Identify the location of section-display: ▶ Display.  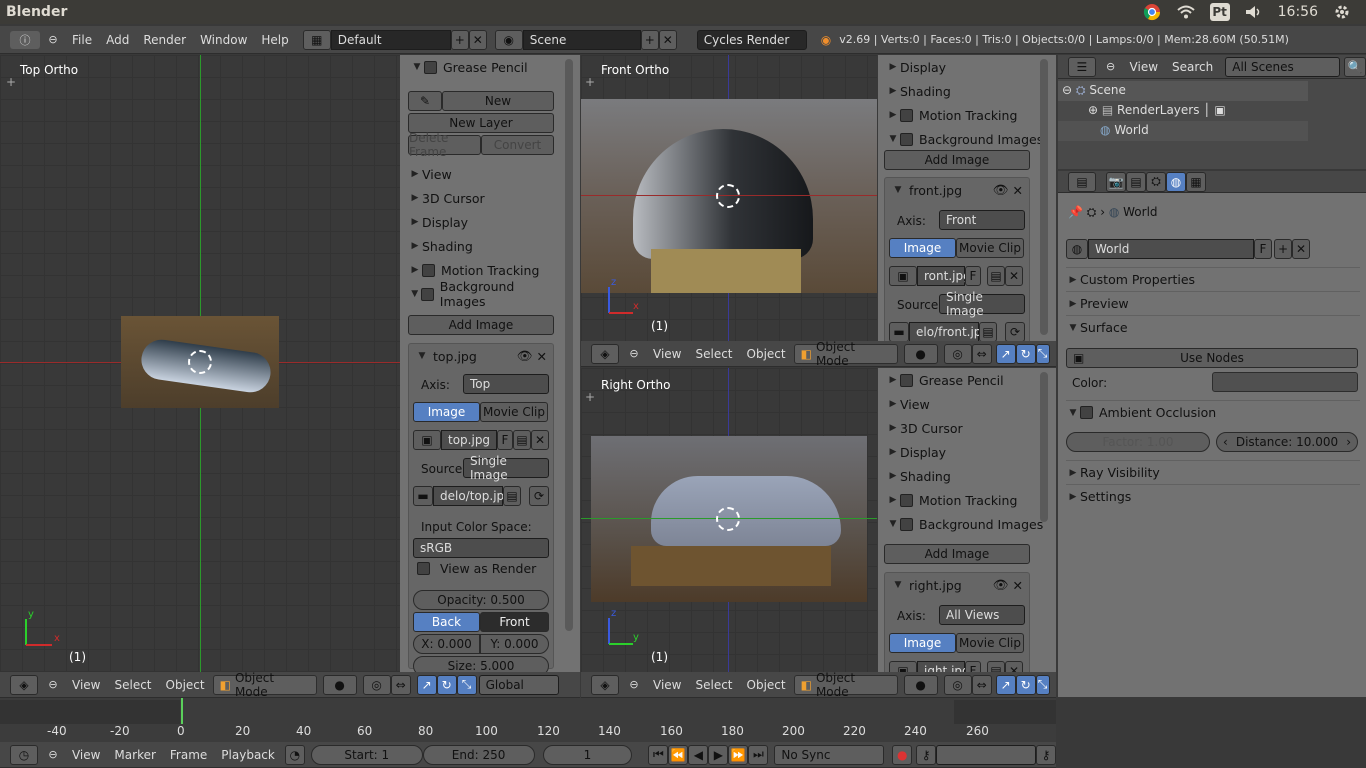
(971, 452).